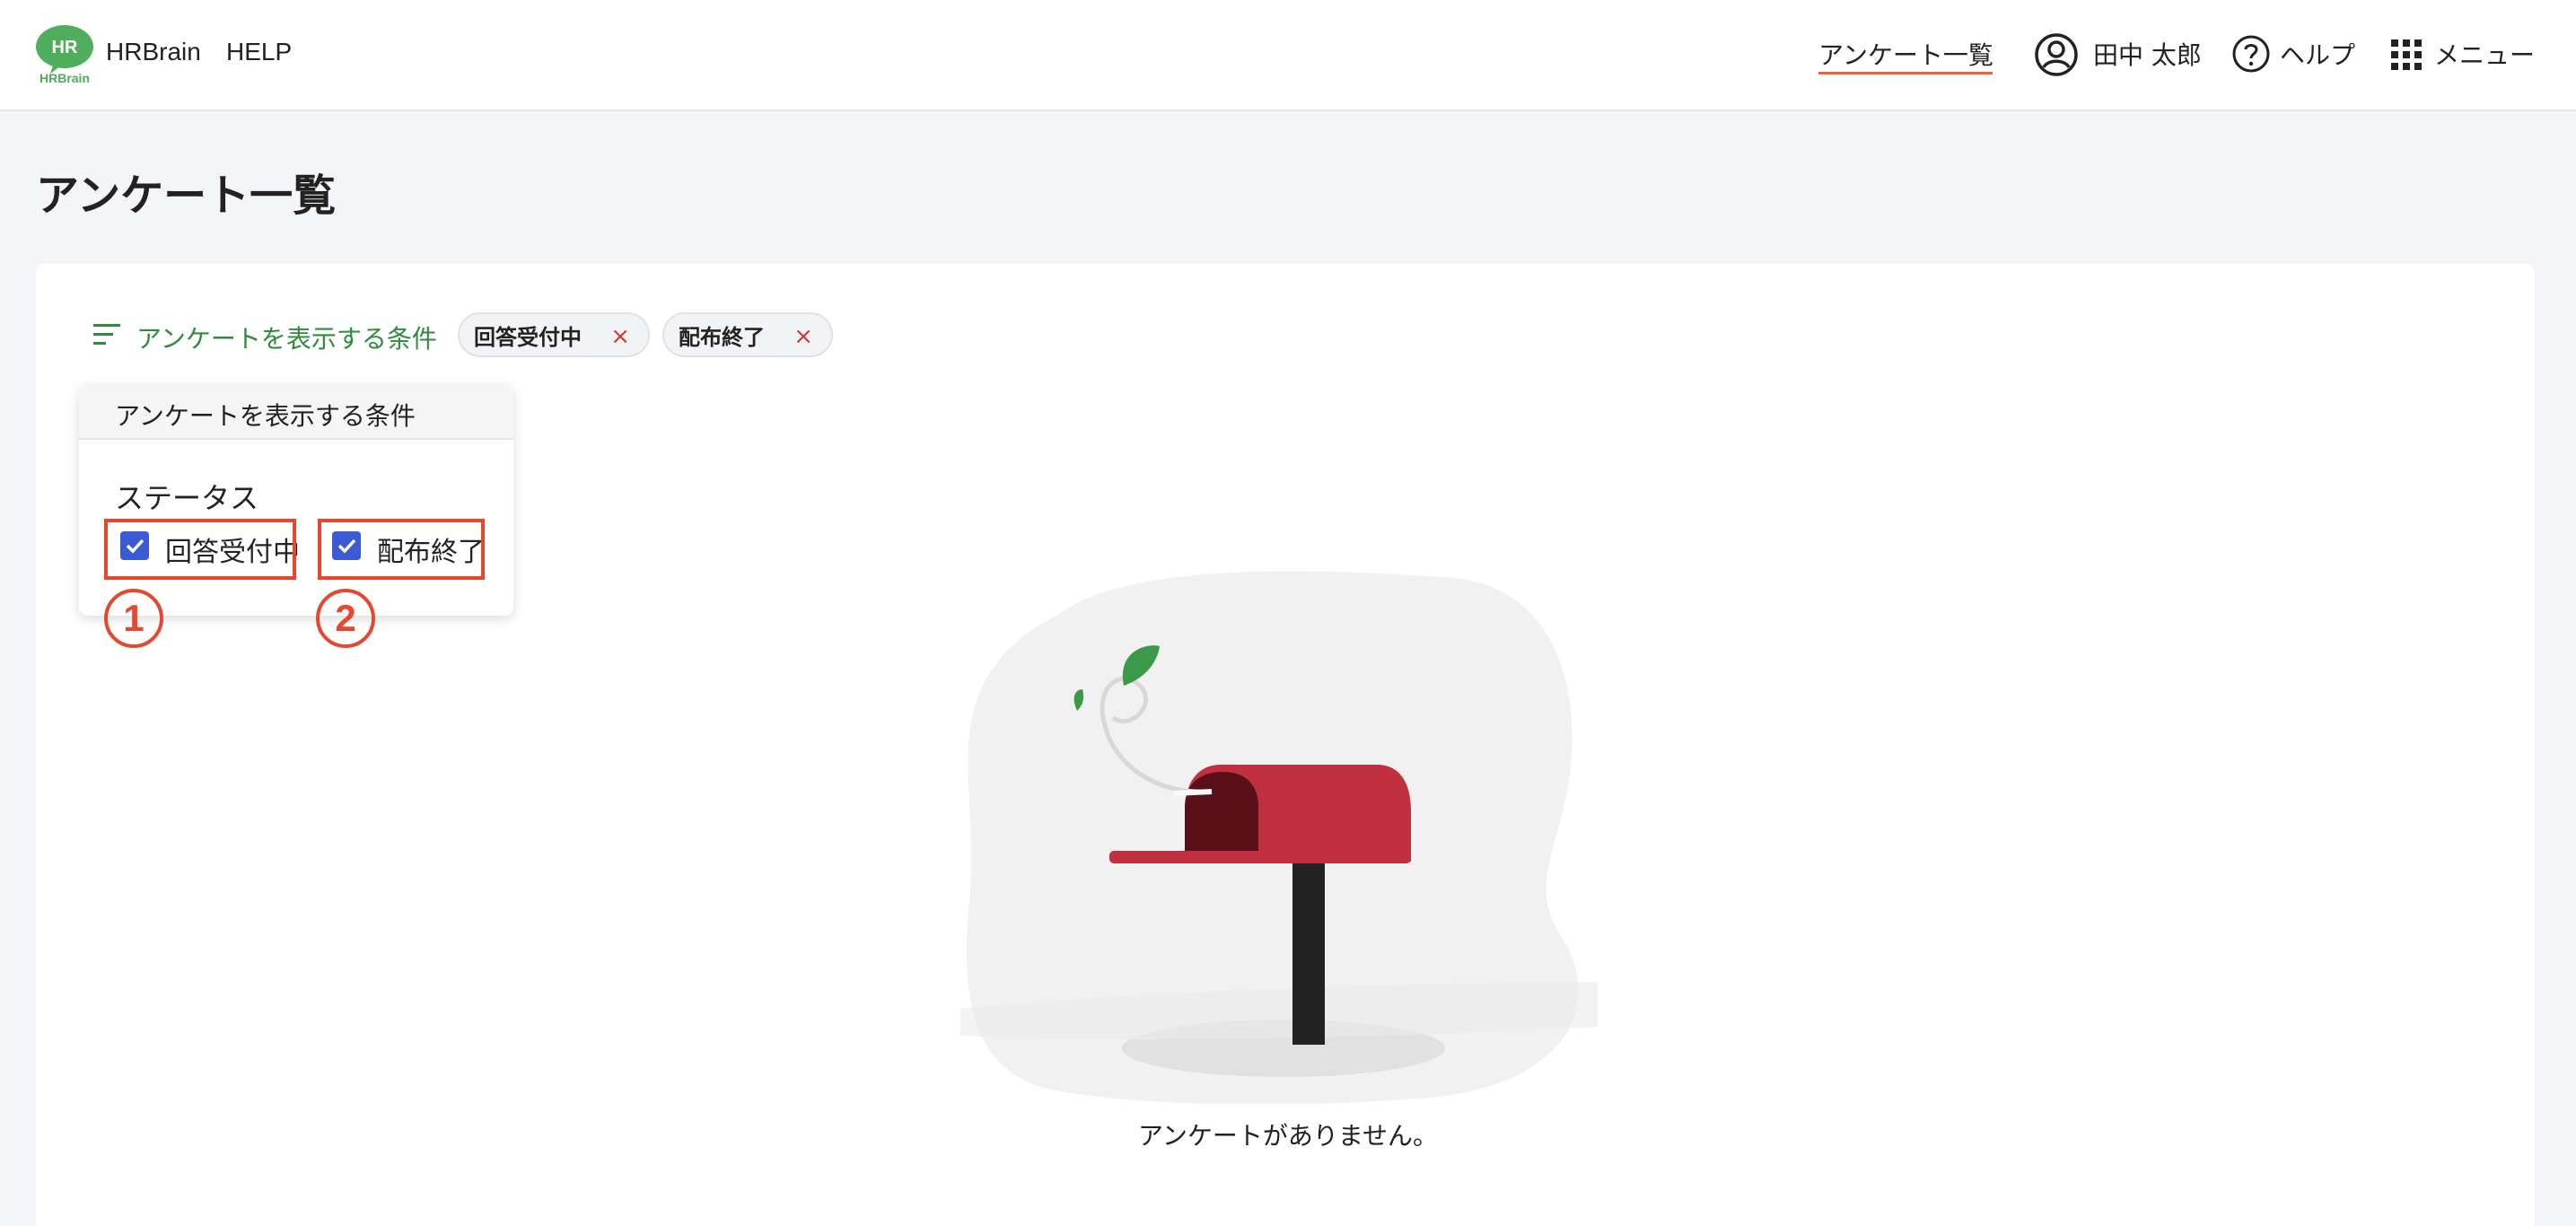 The image size is (2576, 1226). I want to click on logo-text: HR, so click(65, 48).